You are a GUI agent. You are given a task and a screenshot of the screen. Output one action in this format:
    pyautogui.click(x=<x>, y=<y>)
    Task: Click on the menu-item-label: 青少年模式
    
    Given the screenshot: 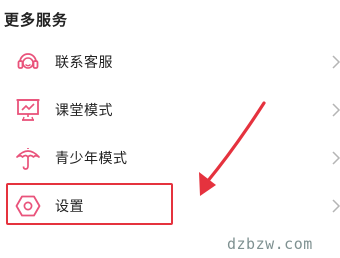 What is the action you would take?
    pyautogui.click(x=91, y=159)
    